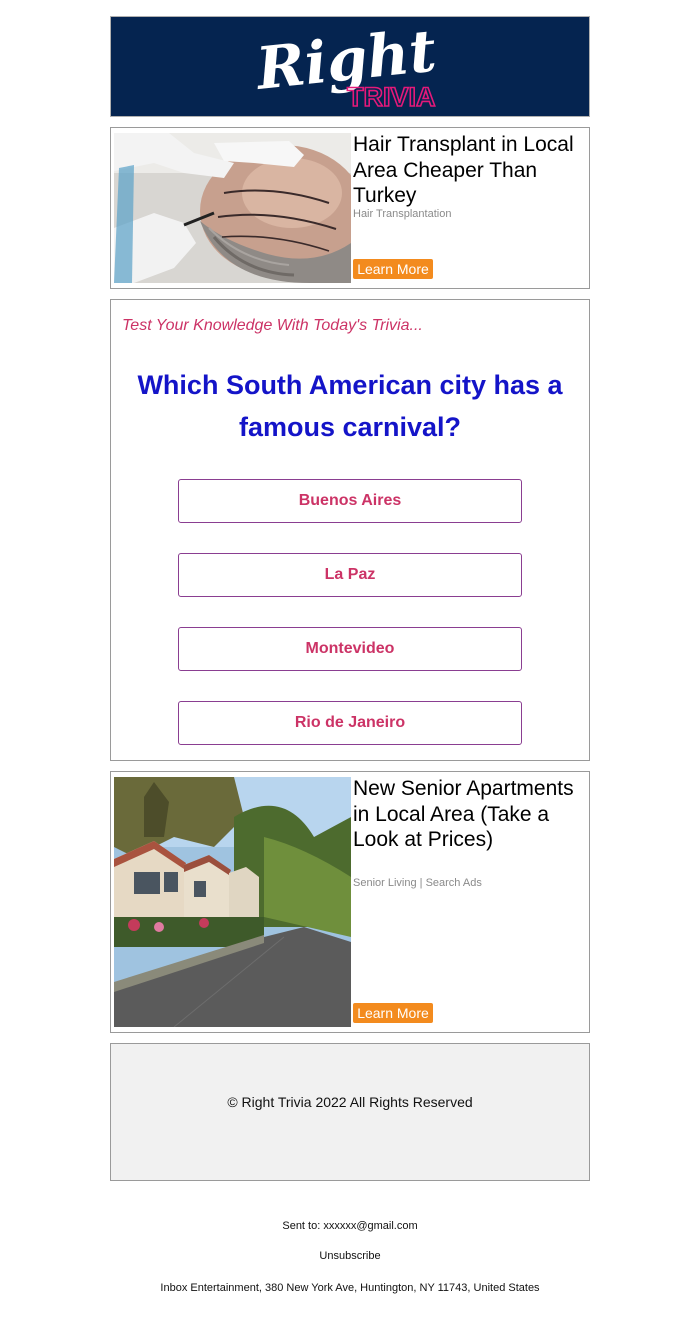 Image resolution: width=700 pixels, height=1334 pixels. I want to click on unsubscribe-link: Unsubscribe, so click(350, 1256).